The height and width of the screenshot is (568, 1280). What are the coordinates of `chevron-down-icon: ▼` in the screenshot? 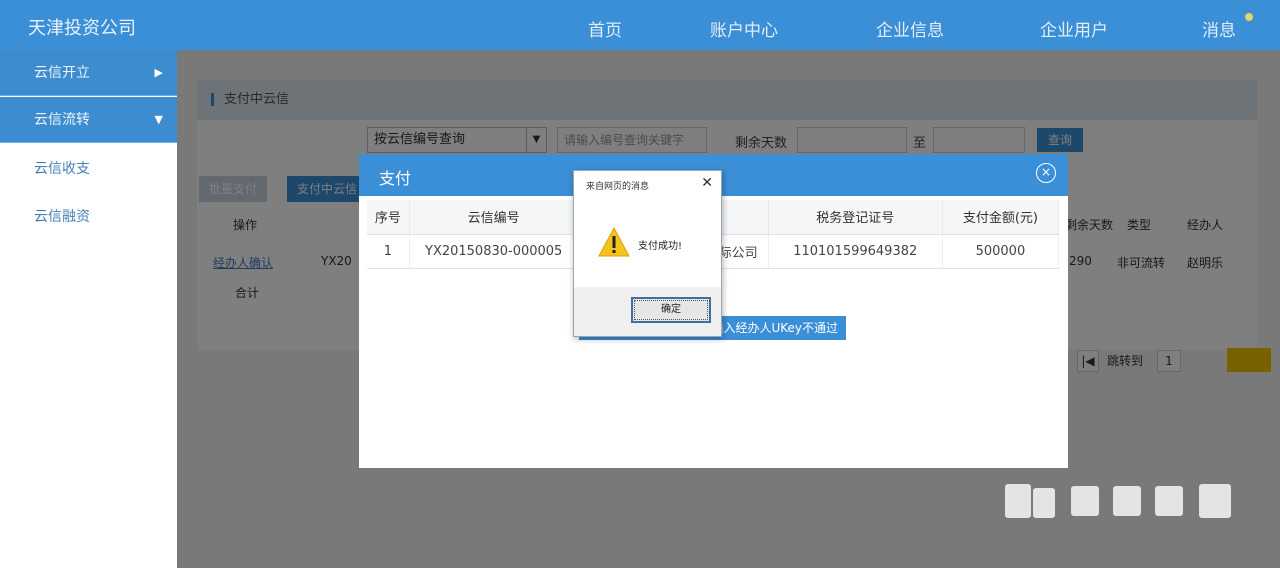 It's located at (158, 119).